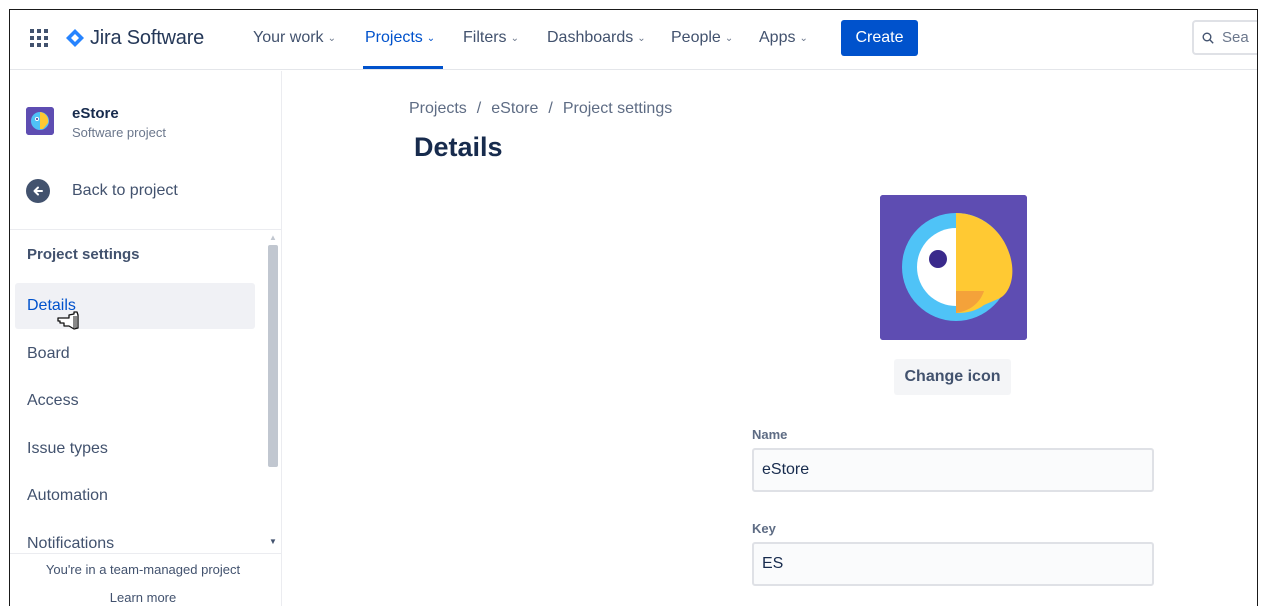 The height and width of the screenshot is (606, 1265). I want to click on project-settings-heading: Project settings, so click(83, 254).